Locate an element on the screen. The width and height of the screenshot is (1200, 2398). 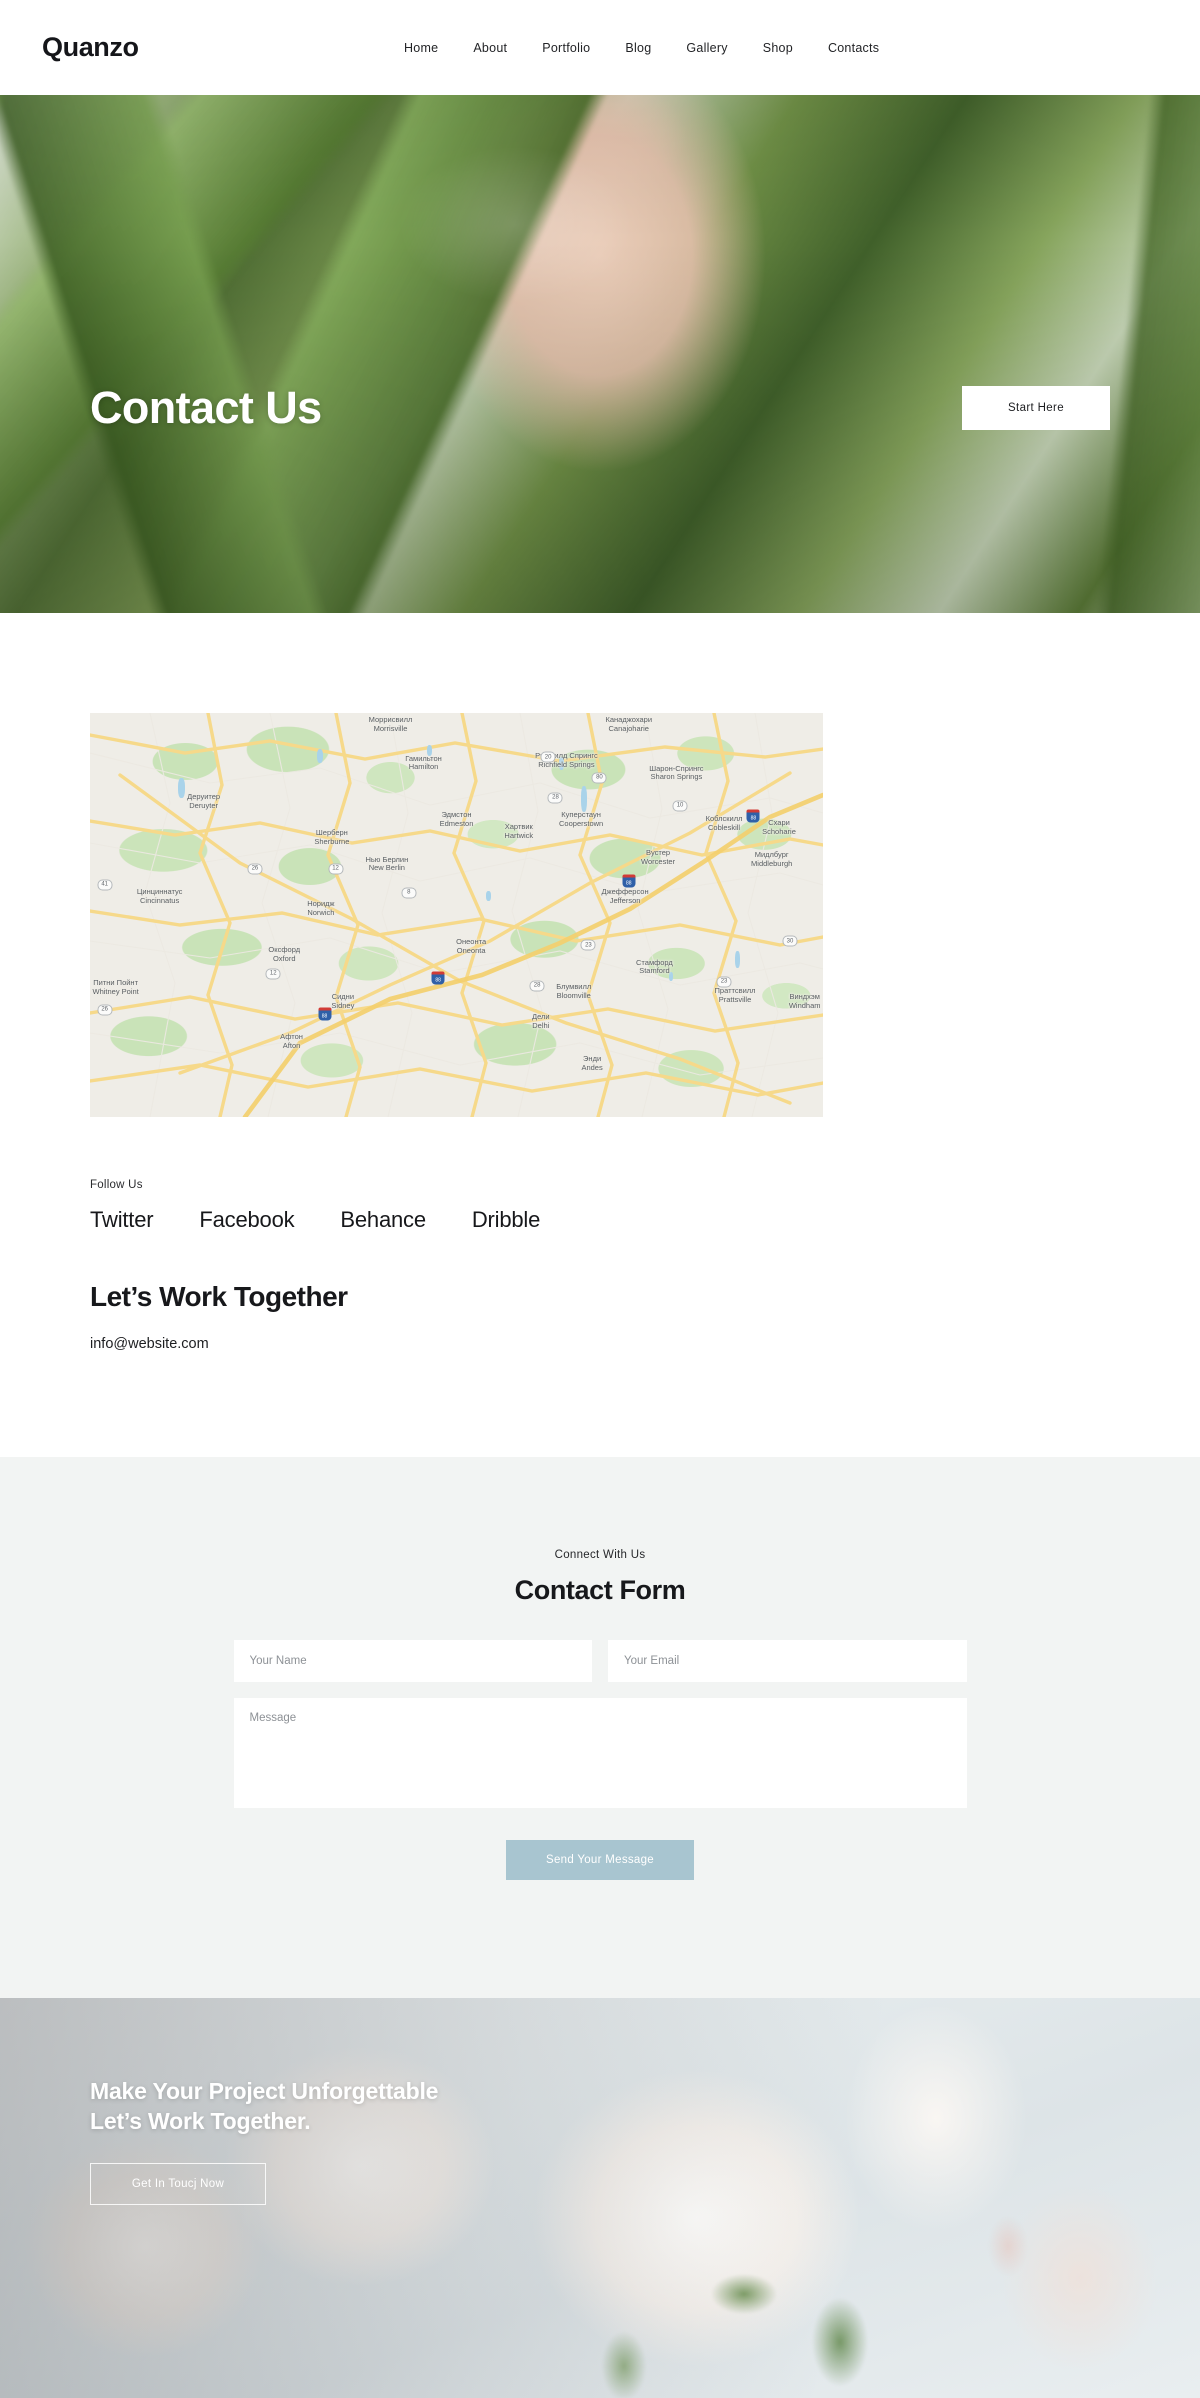
map-place-label: Дели Delhi is located at coordinates (541, 1021).